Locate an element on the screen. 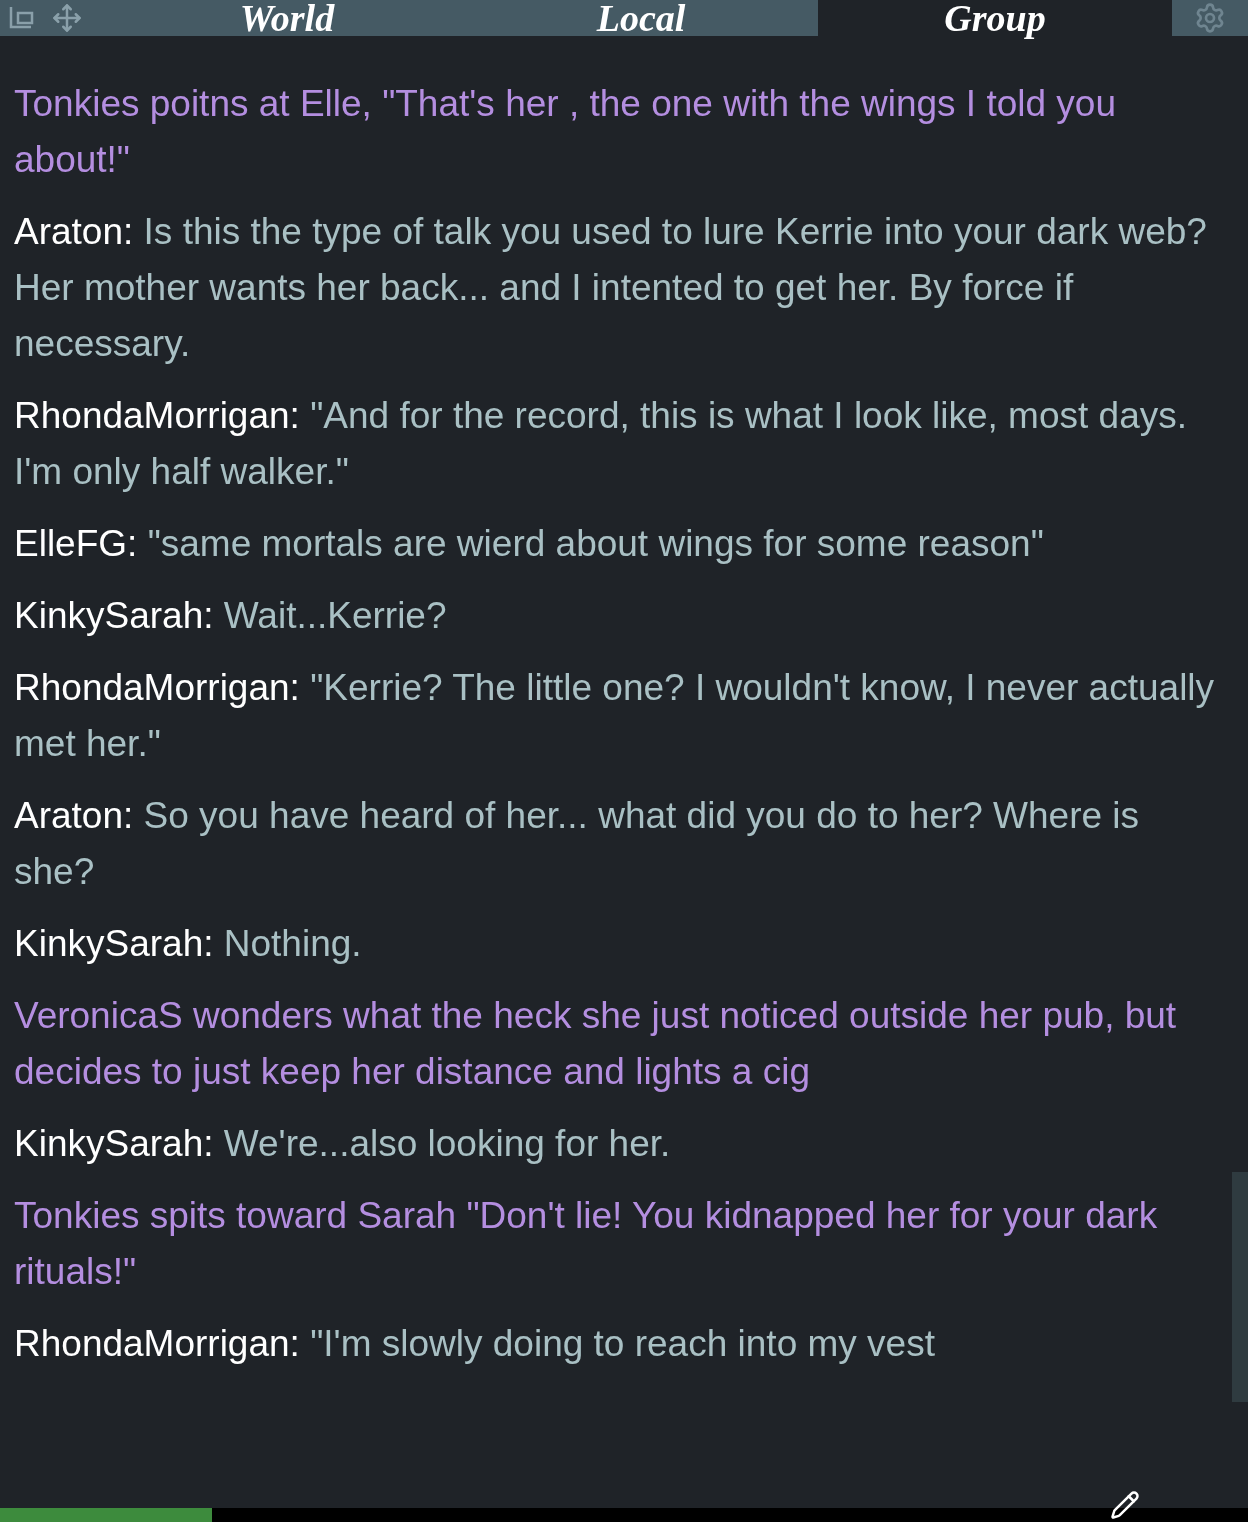  chat-message: RhondaMorrigan: "And for the record, this is what I look like, most days. I'm only half walker." is located at coordinates (601, 444).